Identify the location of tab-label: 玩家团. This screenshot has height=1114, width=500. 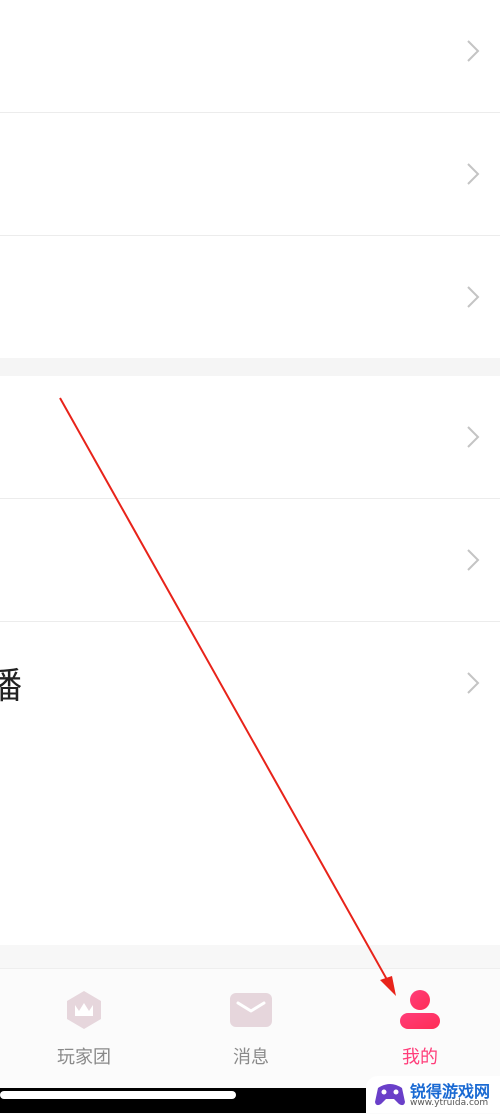
(84, 1057).